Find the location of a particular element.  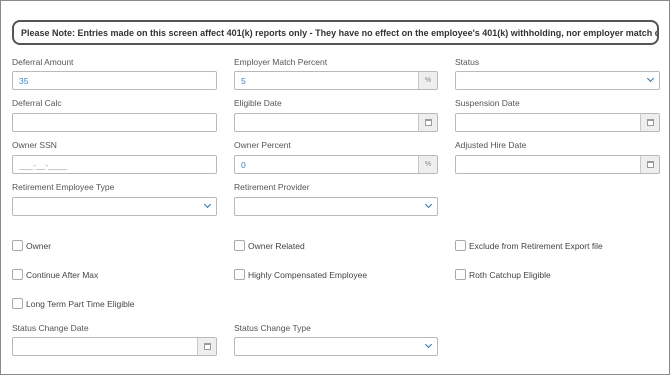

status-select is located at coordinates (557, 80).